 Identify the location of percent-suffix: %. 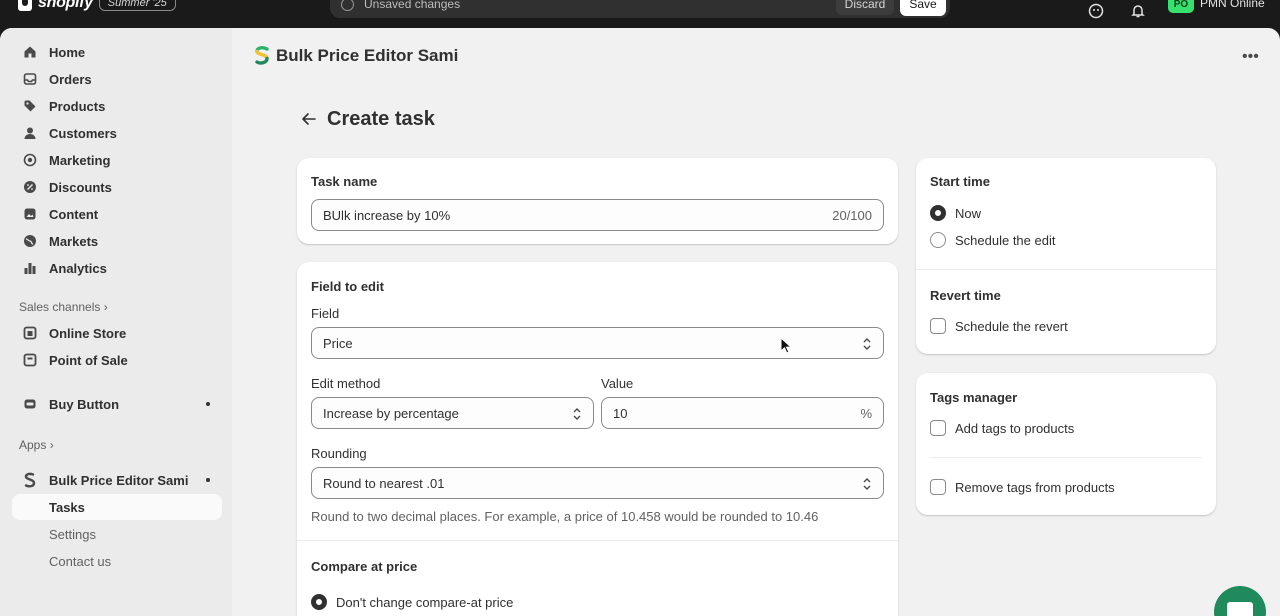
(866, 413).